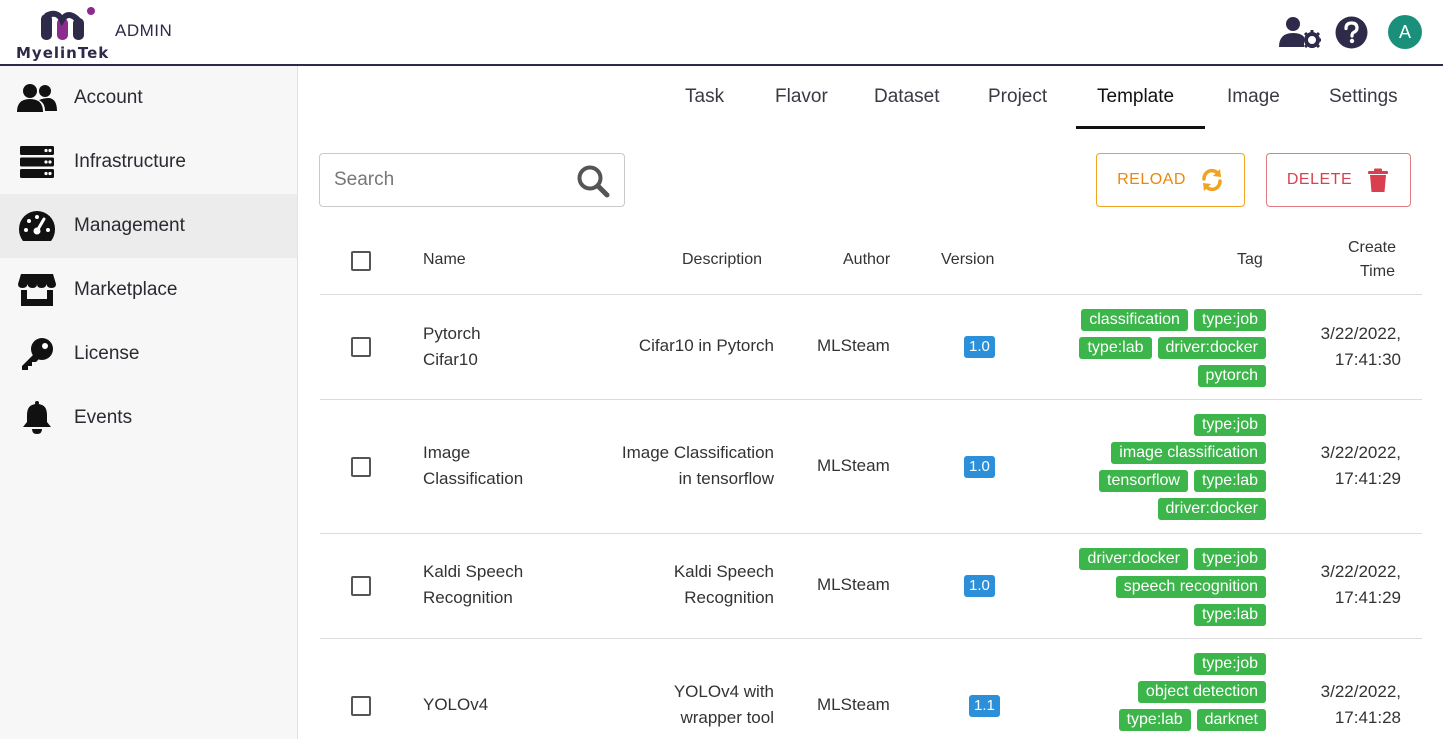  What do you see at coordinates (1372, 248) in the screenshot?
I see `column-header-create-time: Create` at bounding box center [1372, 248].